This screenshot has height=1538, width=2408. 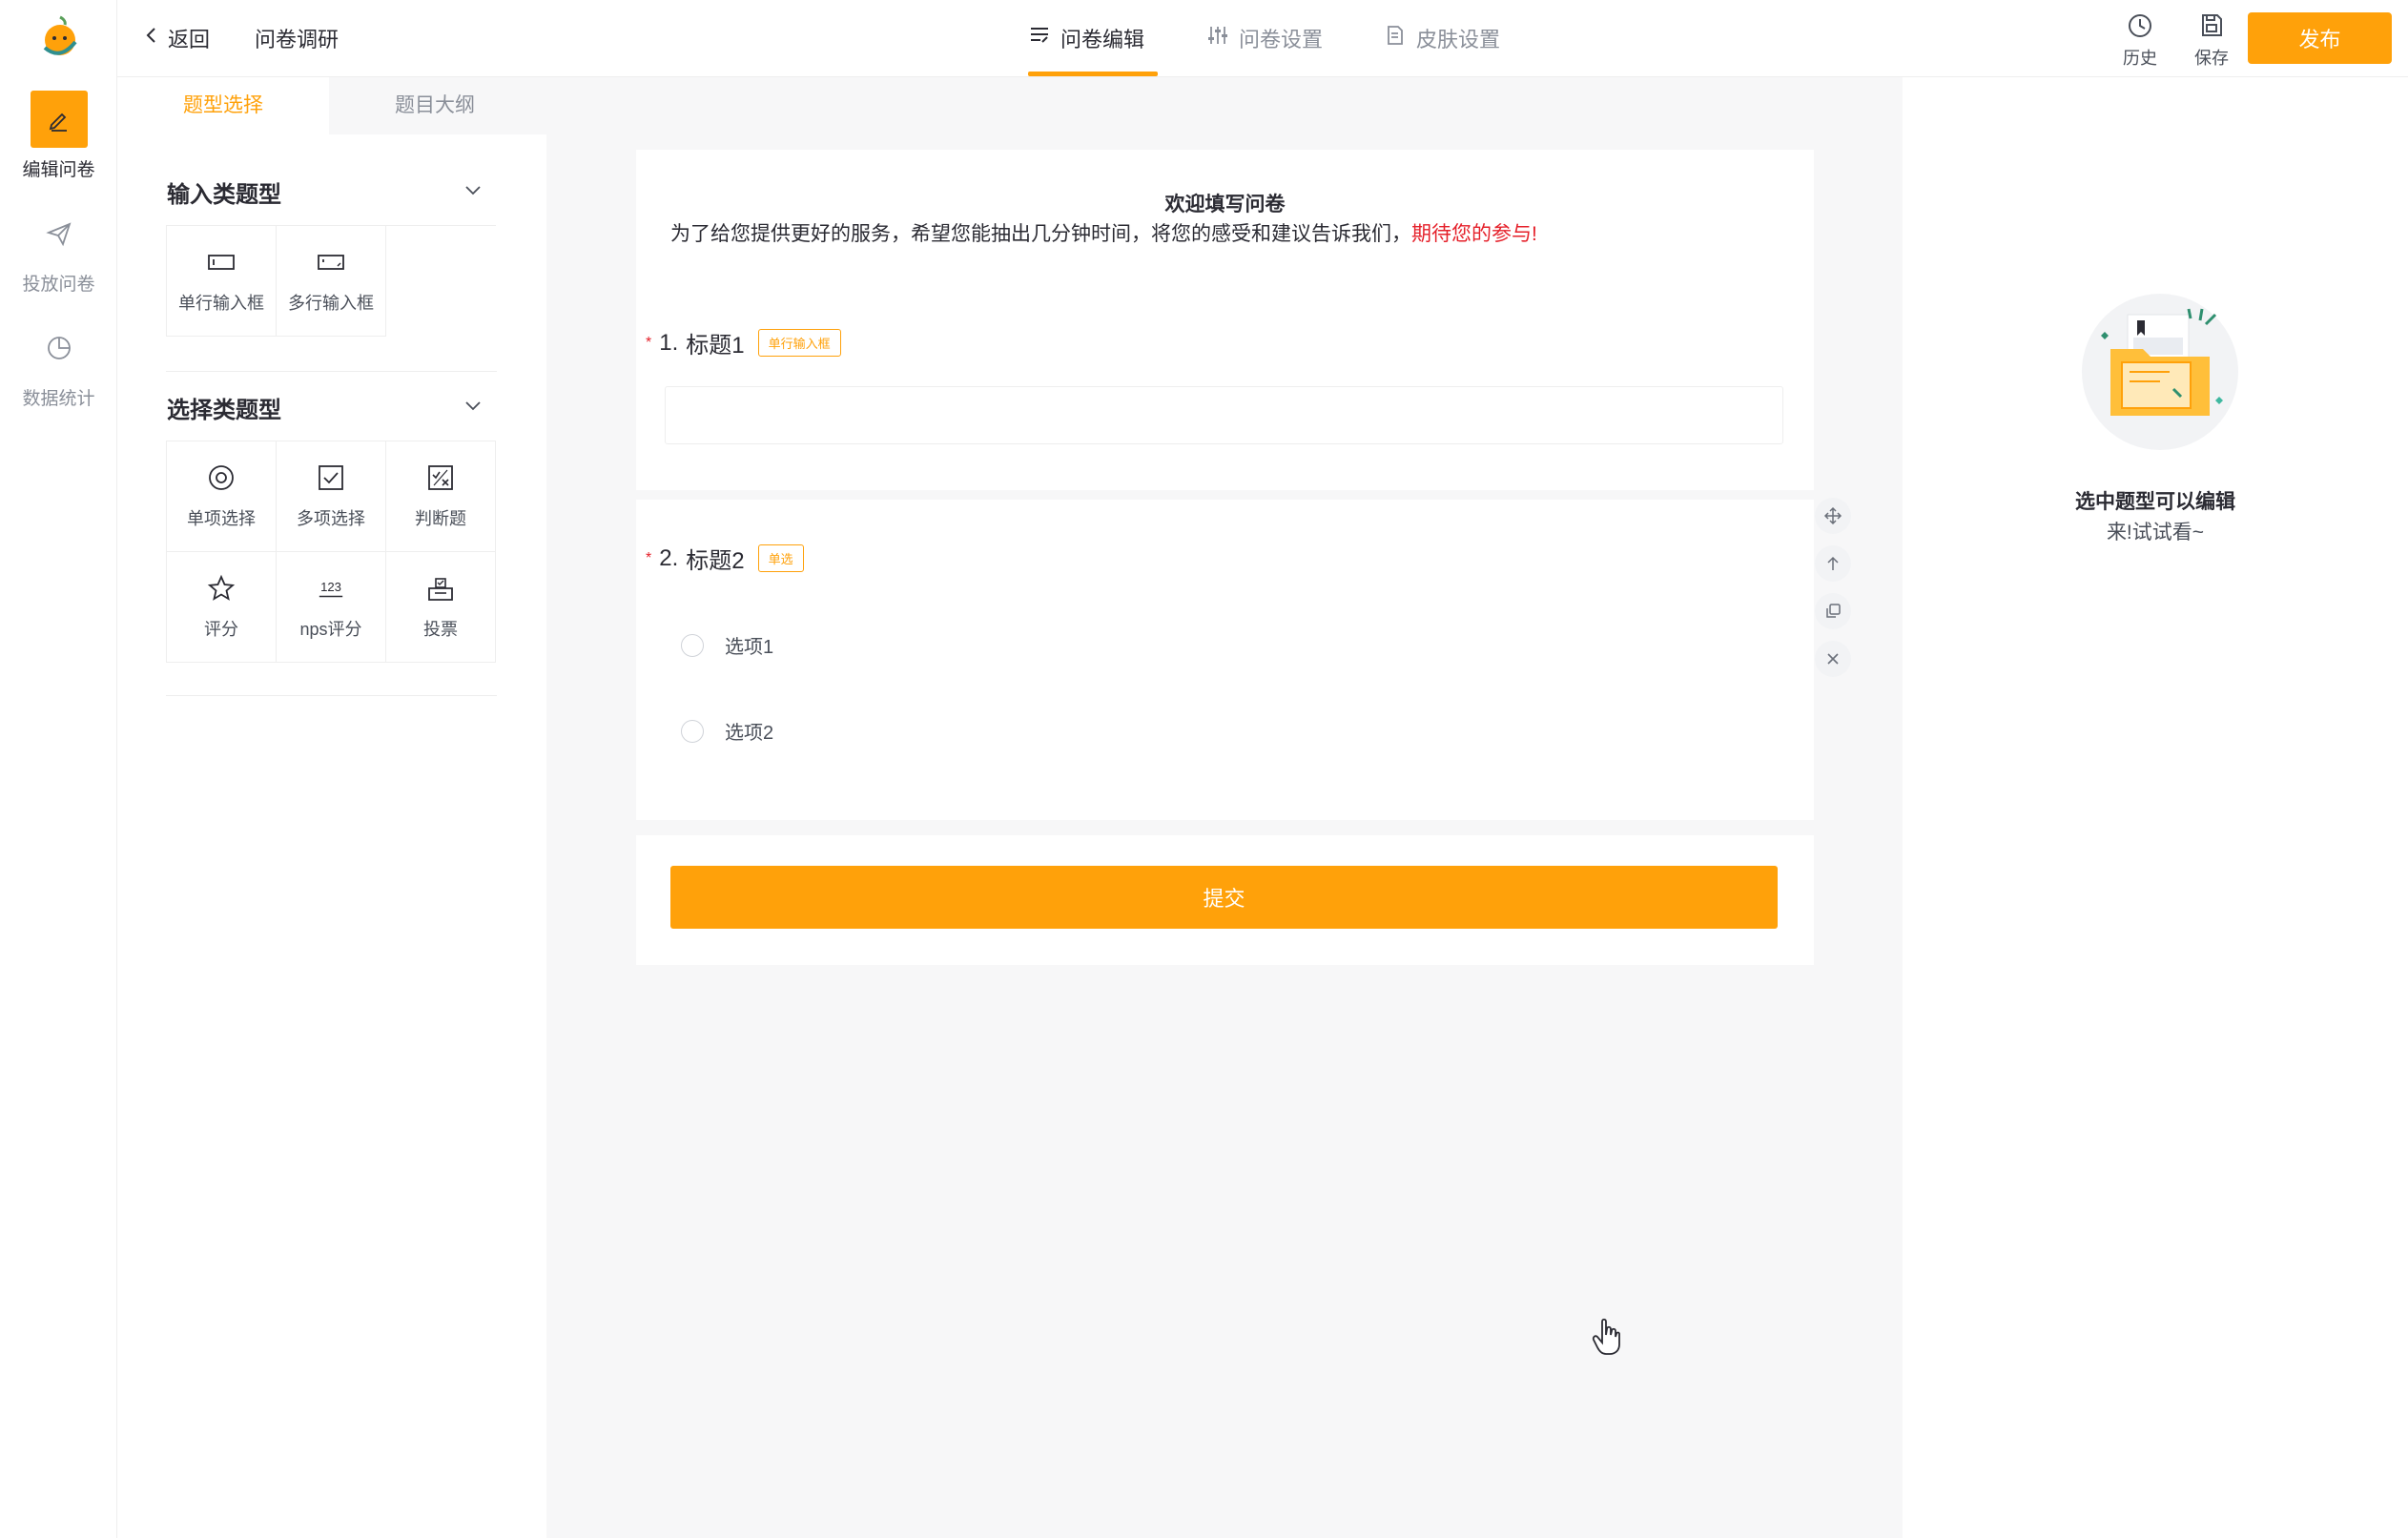 What do you see at coordinates (715, 561) in the screenshot?
I see `question-title-text: 标题2` at bounding box center [715, 561].